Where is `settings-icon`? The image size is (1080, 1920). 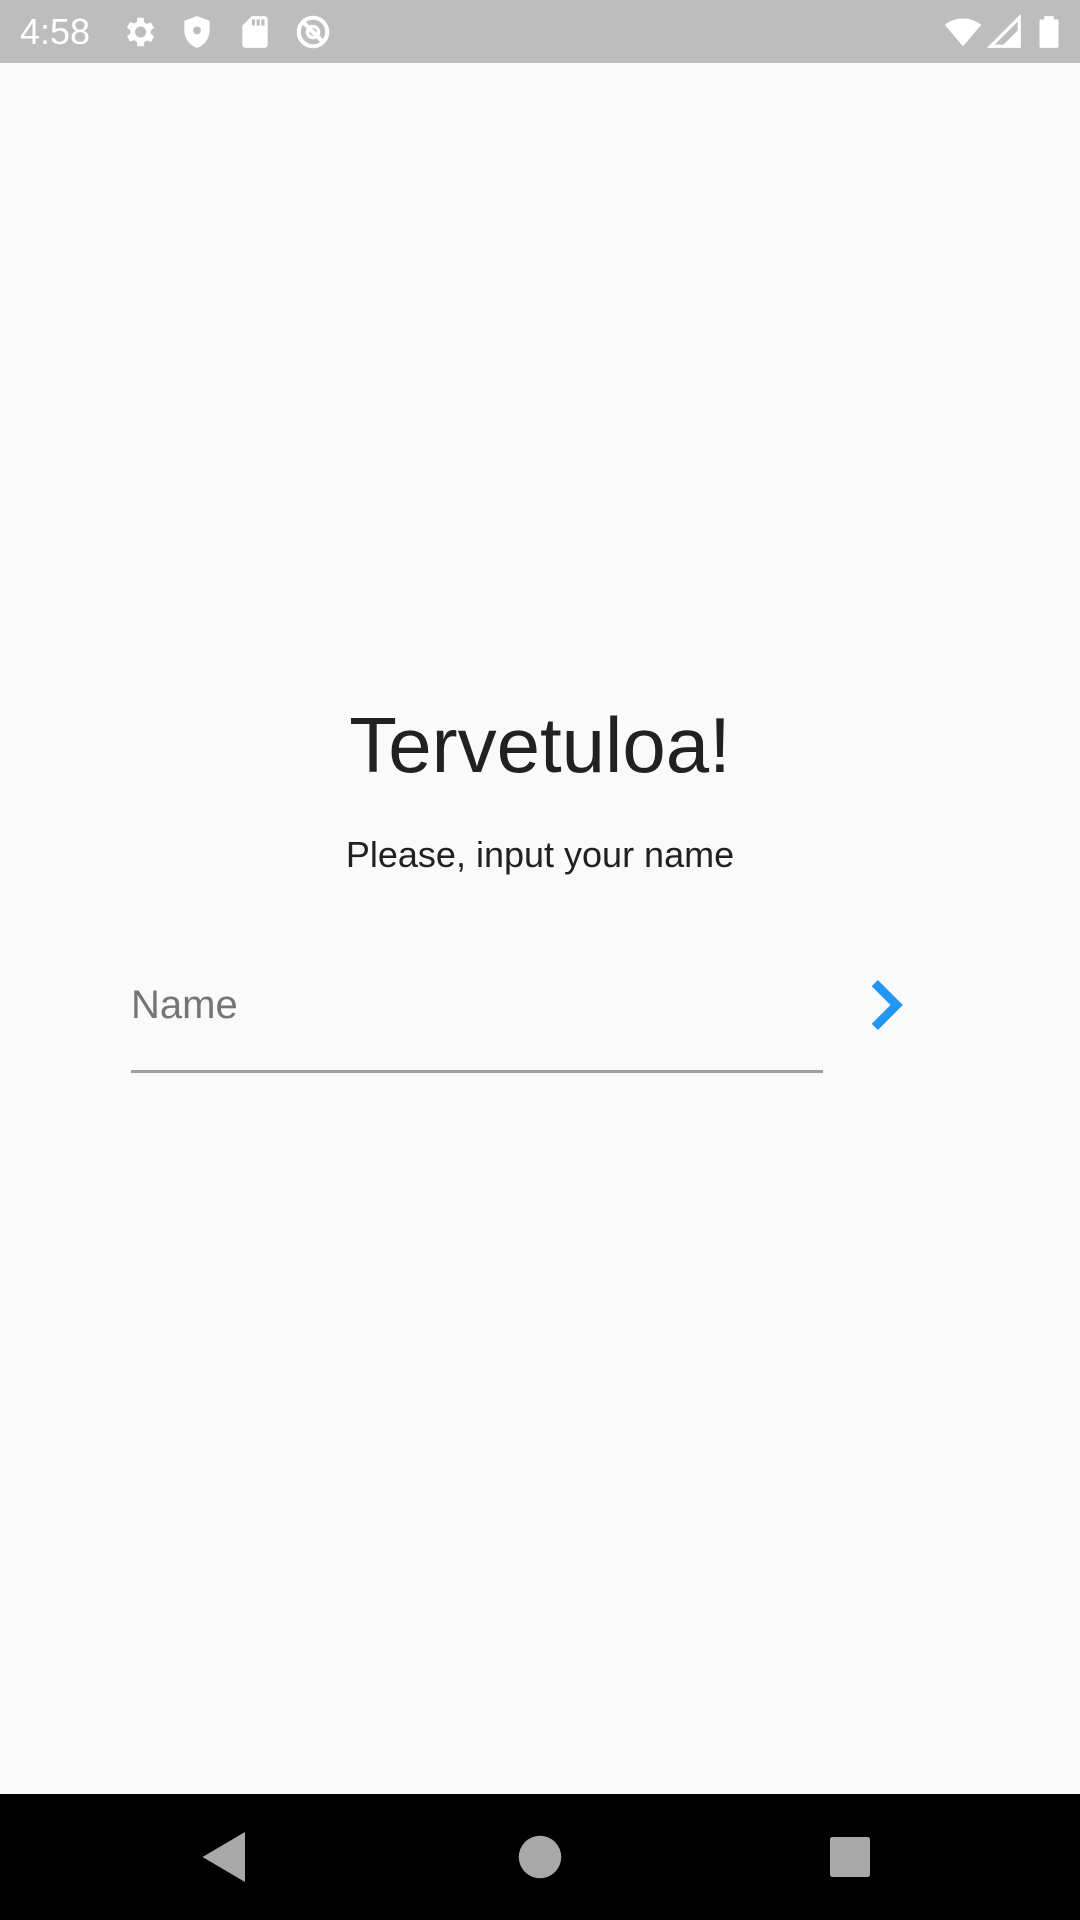
settings-icon is located at coordinates (139, 32).